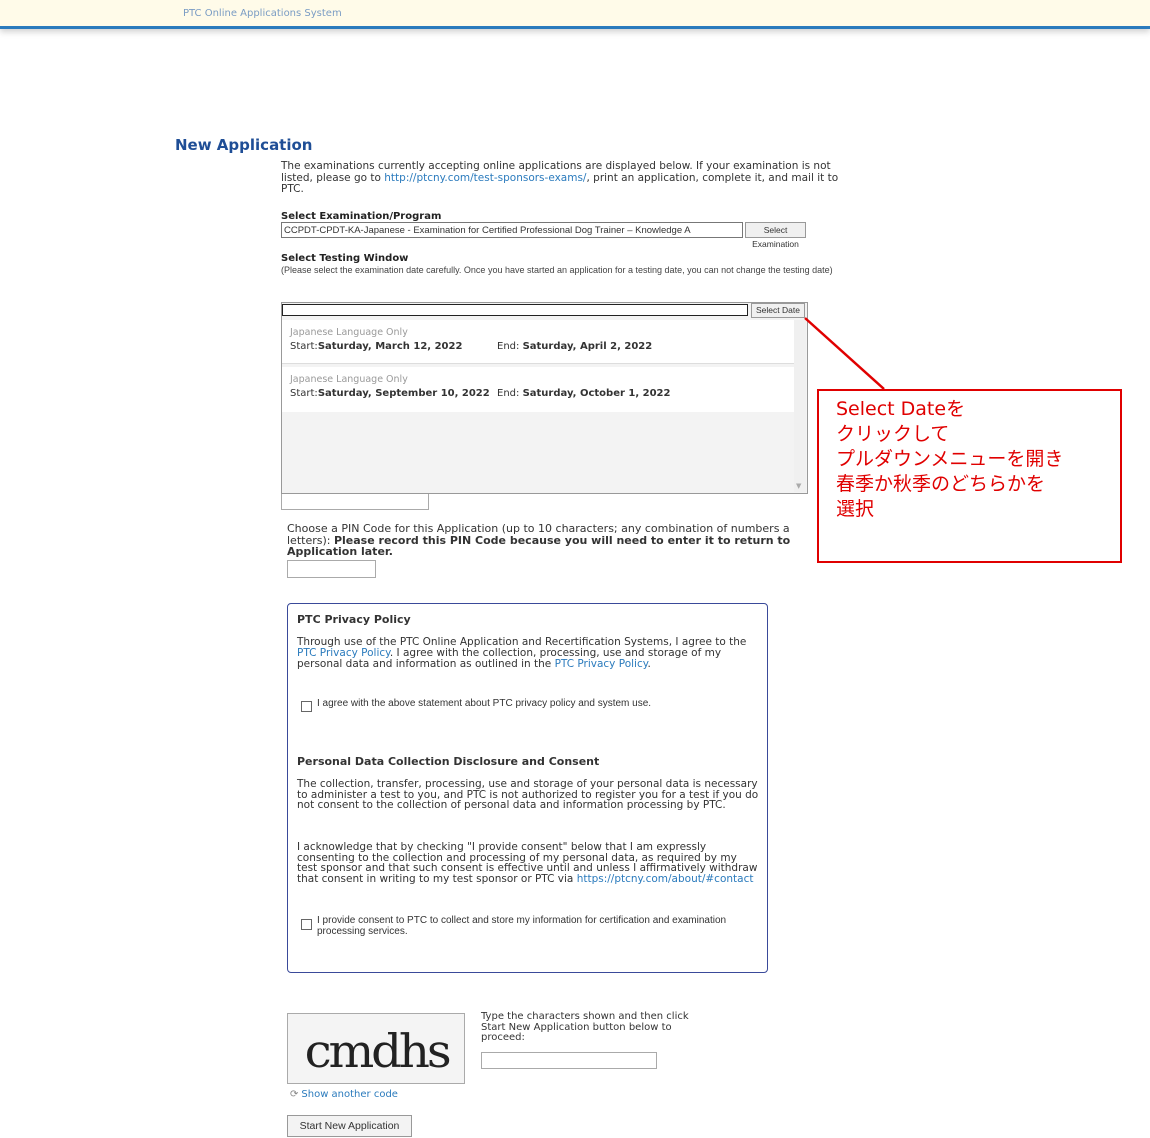 The image size is (1150, 1138). Describe the element at coordinates (354, 619) in the screenshot. I see `privacy-policy-title: PTC Privacy Policy` at that location.